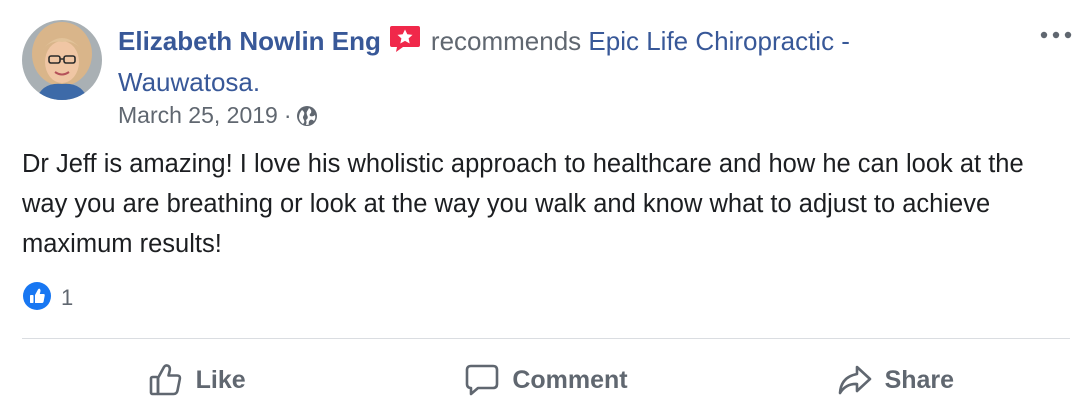 This screenshot has width=1092, height=418. Describe the element at coordinates (165, 380) in the screenshot. I see `thumbs-up-icon` at that location.